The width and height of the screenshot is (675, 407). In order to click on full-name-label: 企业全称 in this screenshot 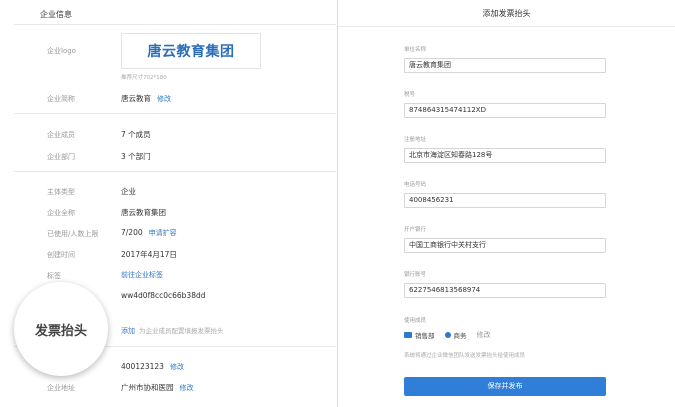, I will do `click(61, 213)`.